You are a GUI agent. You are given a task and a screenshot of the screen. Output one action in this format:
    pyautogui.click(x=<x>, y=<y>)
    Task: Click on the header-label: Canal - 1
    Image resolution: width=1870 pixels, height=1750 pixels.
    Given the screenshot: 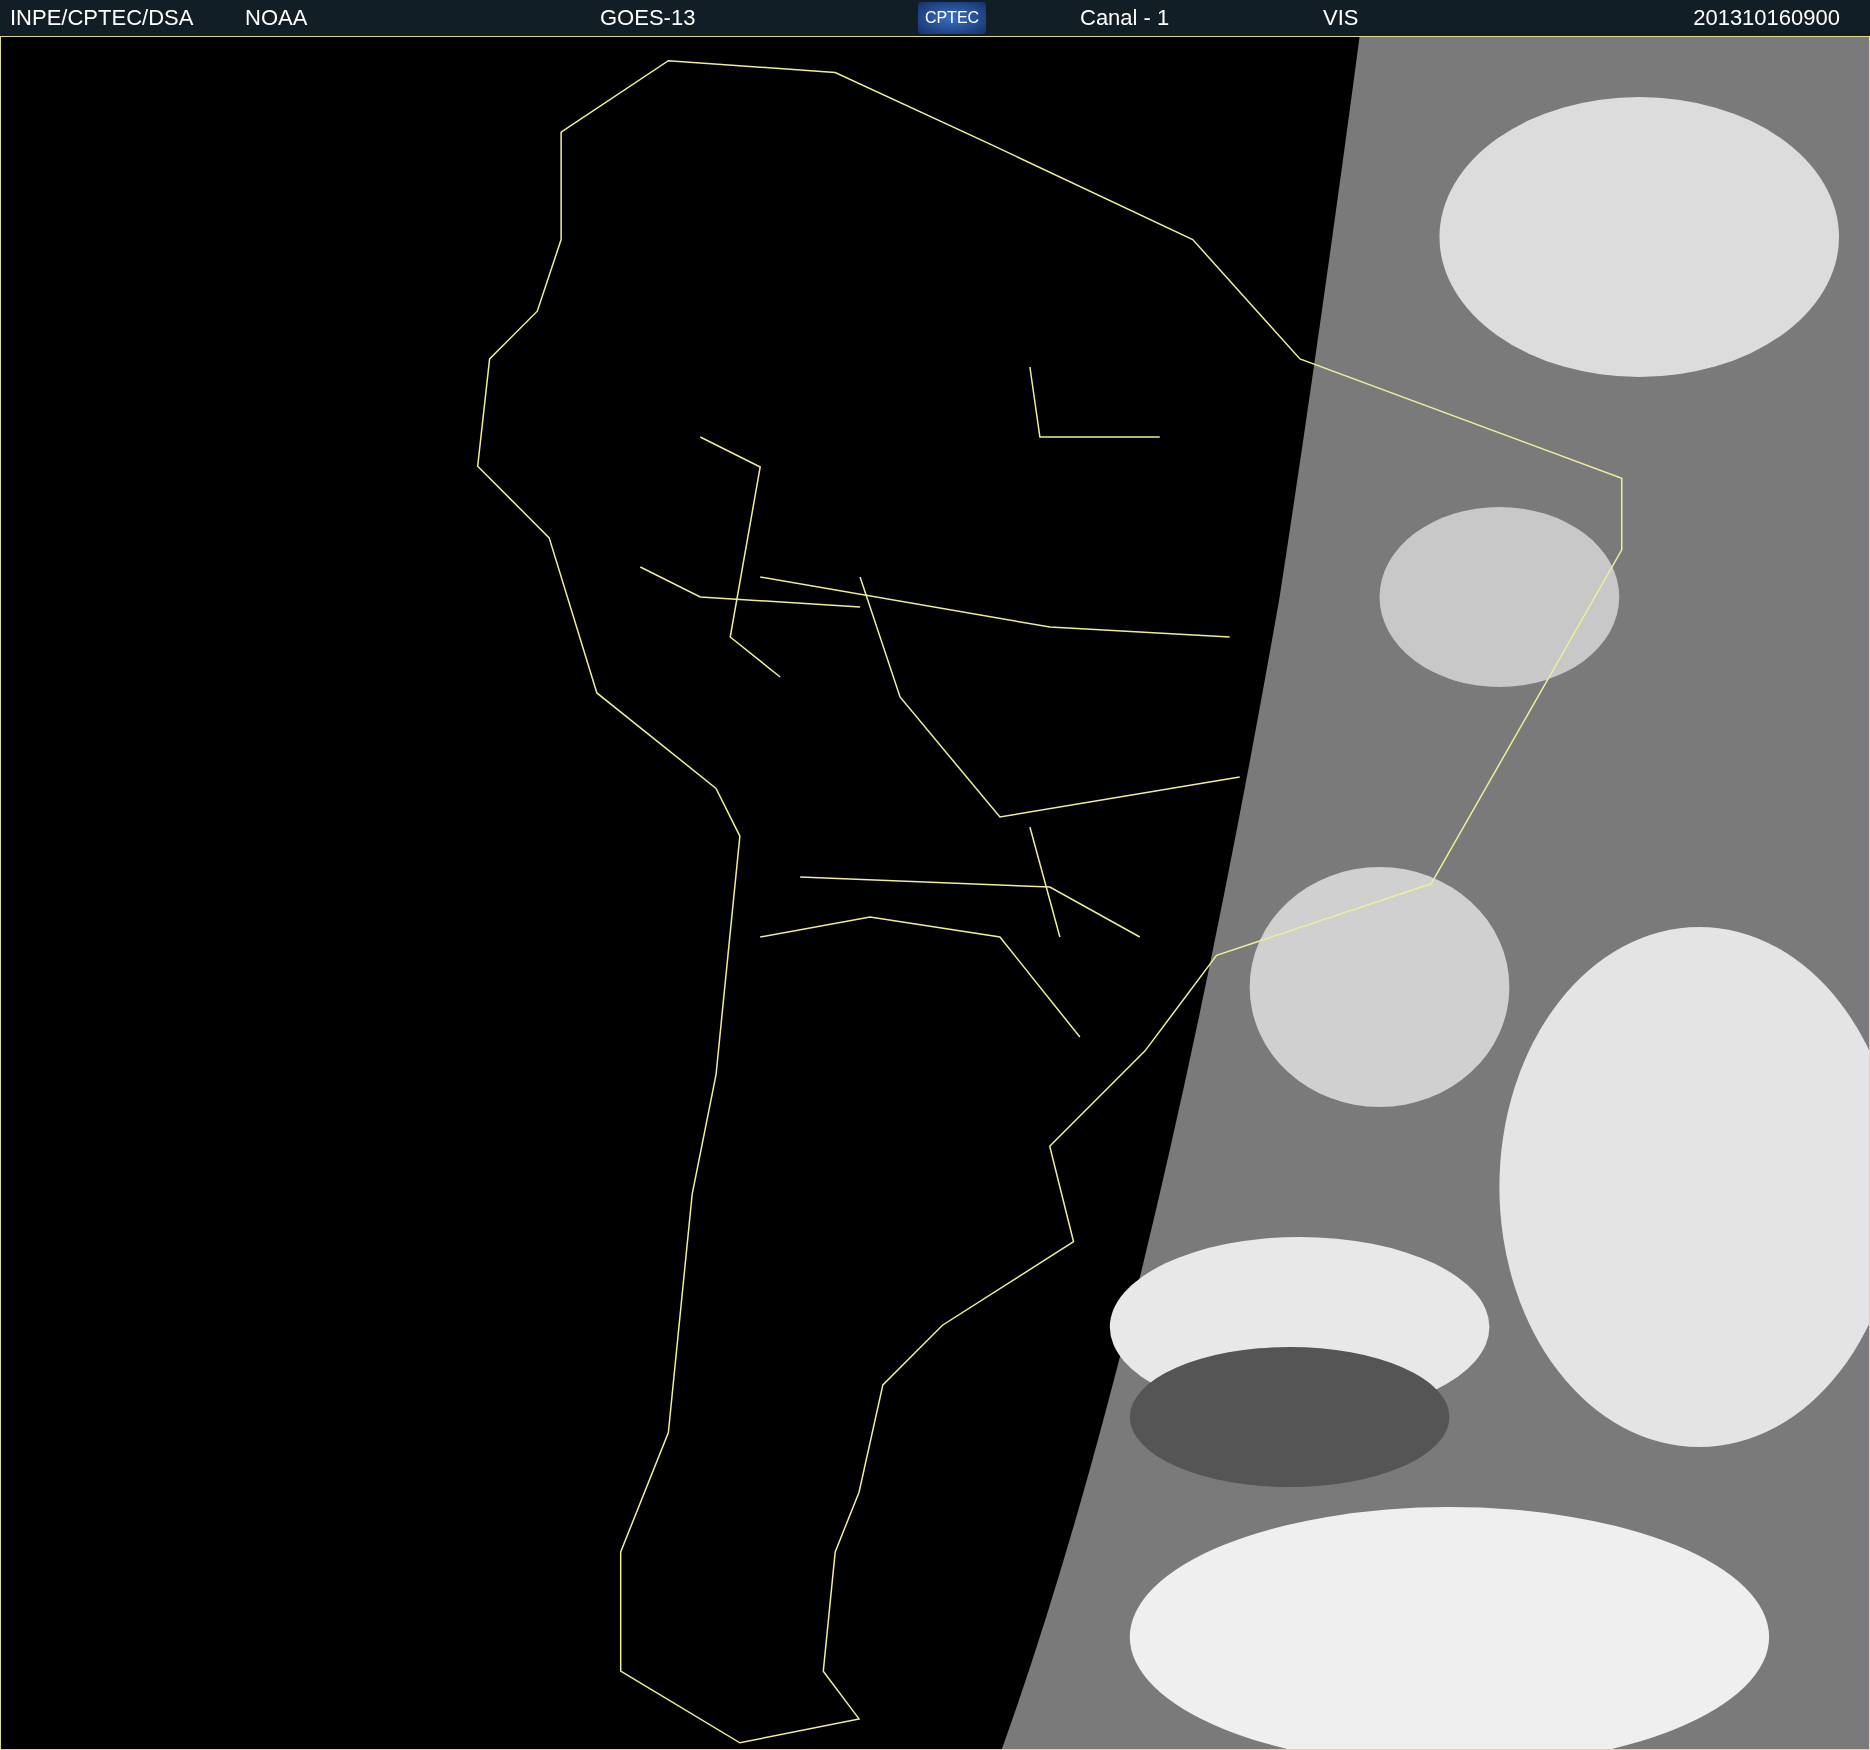 What is the action you would take?
    pyautogui.click(x=1125, y=18)
    